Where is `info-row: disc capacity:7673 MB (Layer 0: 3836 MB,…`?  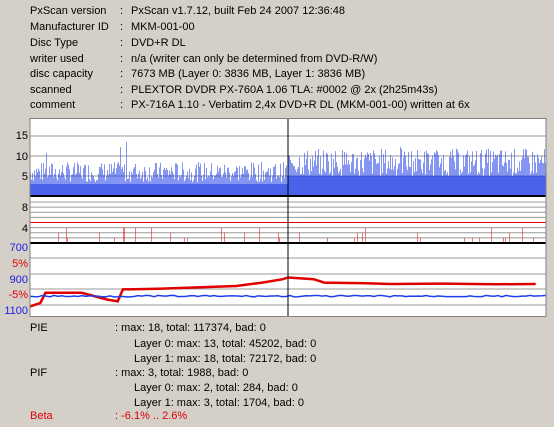 info-row: disc capacity:7673 MB (Layer 0: 3836 MB,… is located at coordinates (277, 74).